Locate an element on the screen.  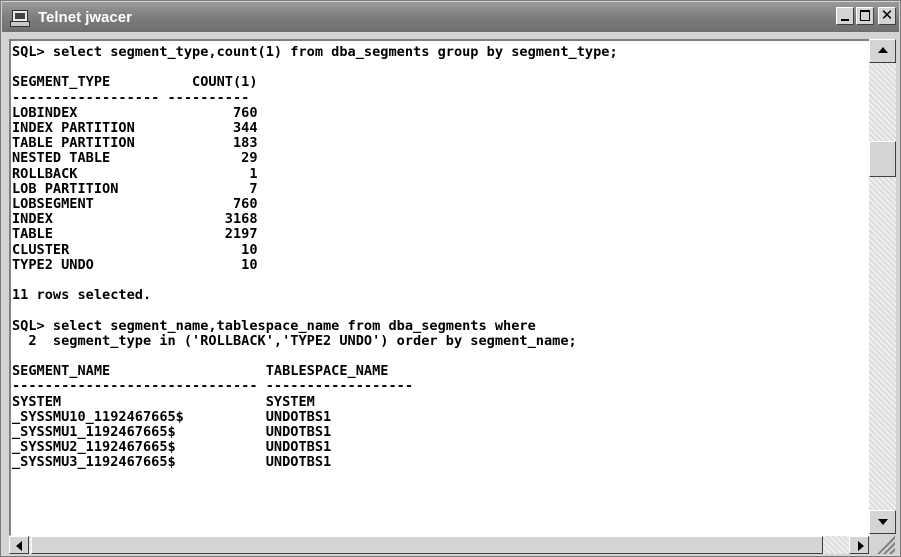
window-controls: ✕ is located at coordinates (866, 15).